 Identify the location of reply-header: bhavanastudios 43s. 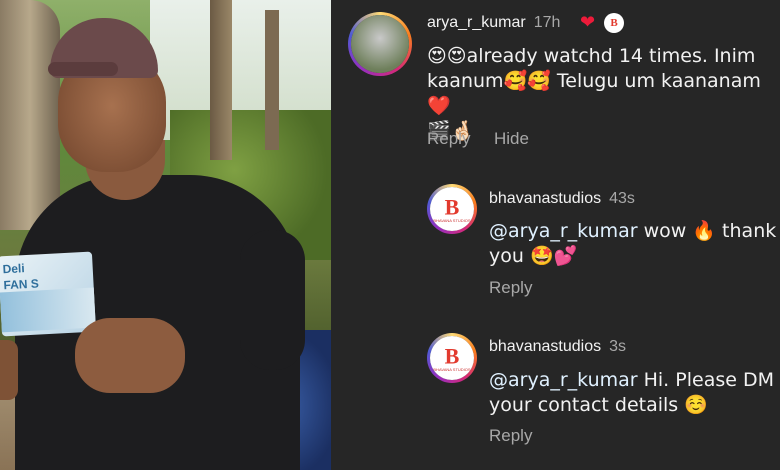
(562, 199).